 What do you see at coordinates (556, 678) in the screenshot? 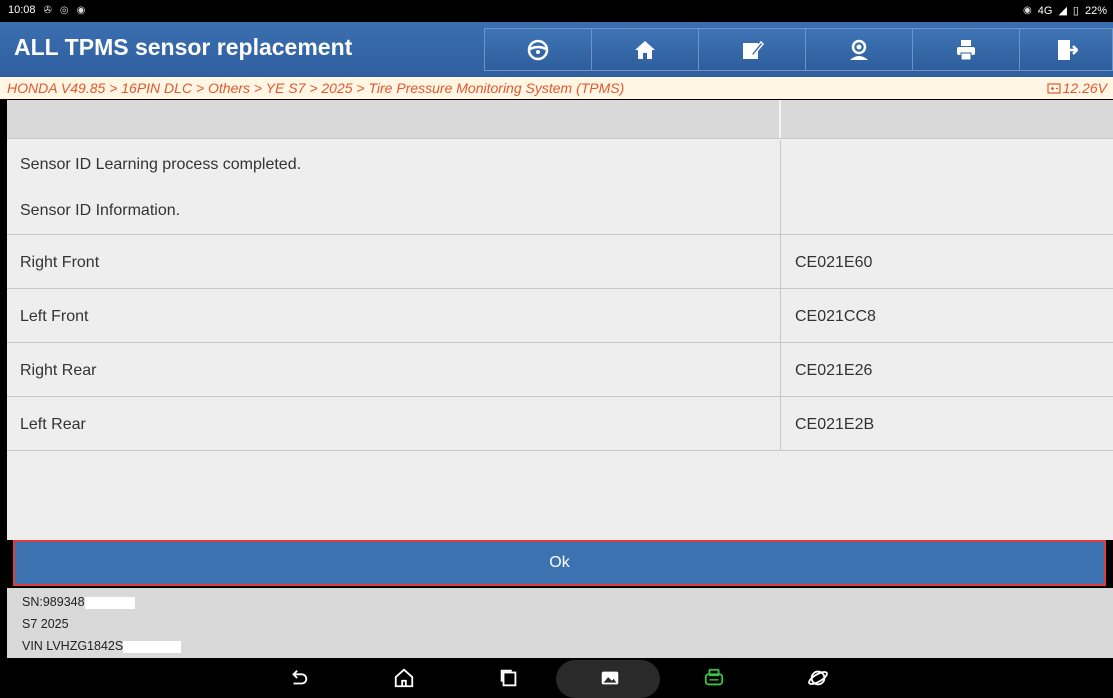
I see `system-nav-bar` at bounding box center [556, 678].